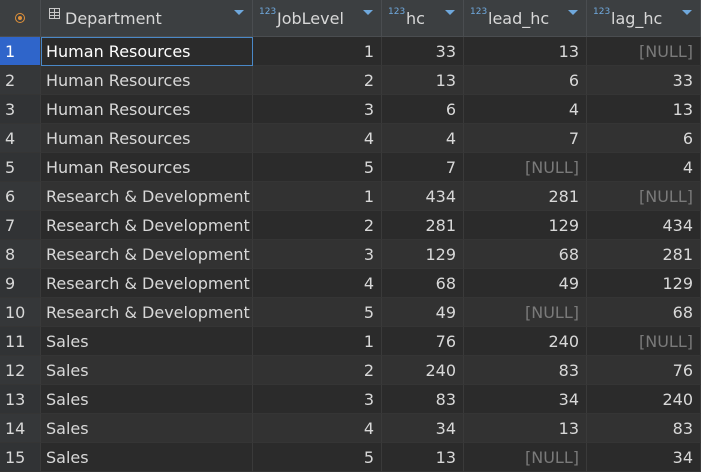 Image resolution: width=701 pixels, height=472 pixels. I want to click on table-row: 8 Research & Development 3 129 68 281, so click(350, 254).